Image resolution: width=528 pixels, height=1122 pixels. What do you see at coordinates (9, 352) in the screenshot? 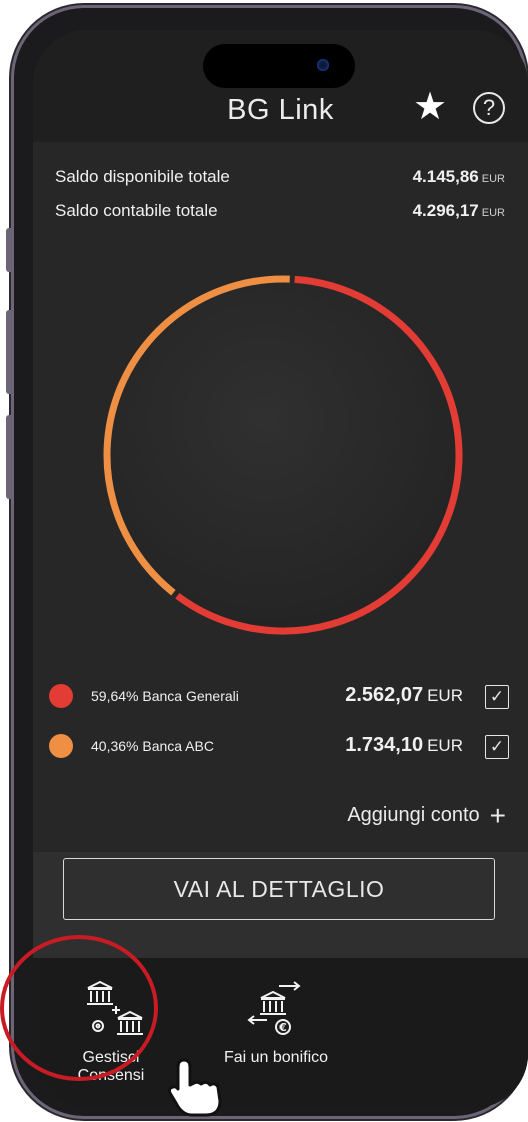
I see `volume-up-button` at bounding box center [9, 352].